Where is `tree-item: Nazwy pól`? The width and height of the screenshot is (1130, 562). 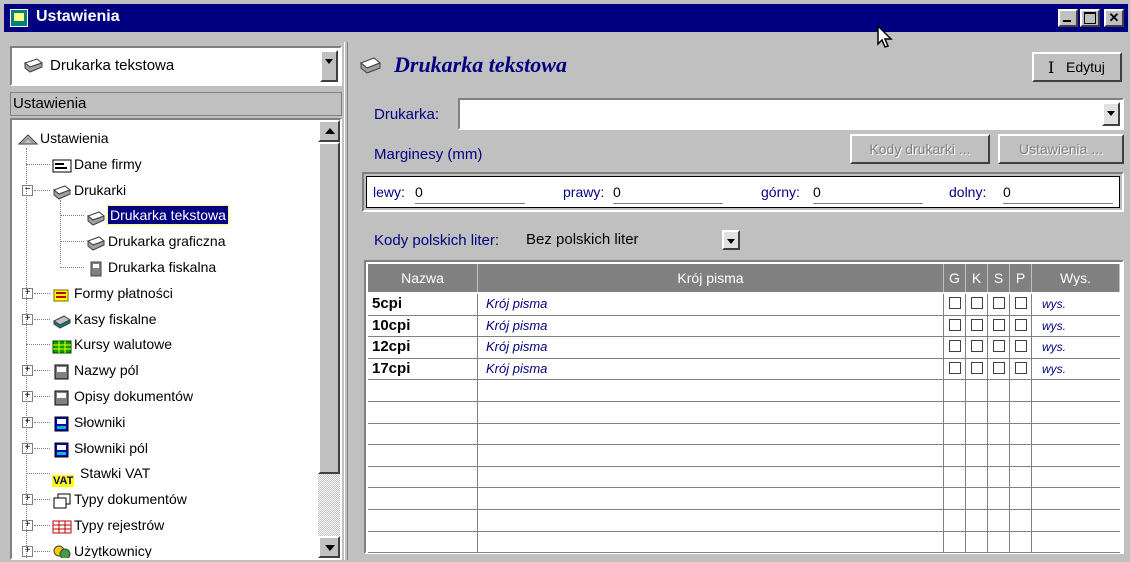 tree-item: Nazwy pól is located at coordinates (95, 370).